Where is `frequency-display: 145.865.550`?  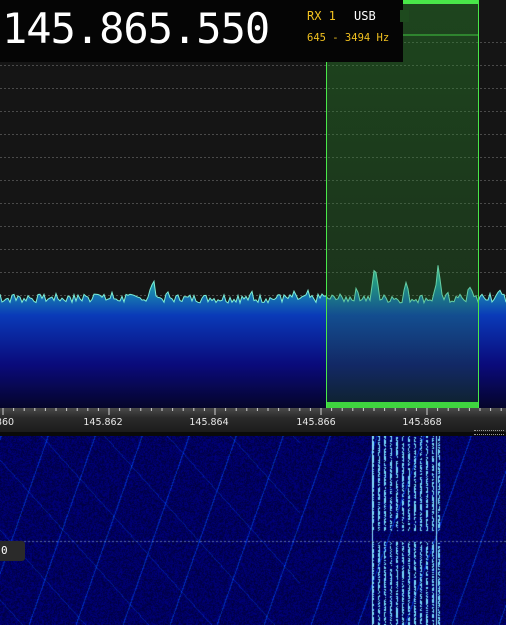 frequency-display: 145.865.550 is located at coordinates (136, 29).